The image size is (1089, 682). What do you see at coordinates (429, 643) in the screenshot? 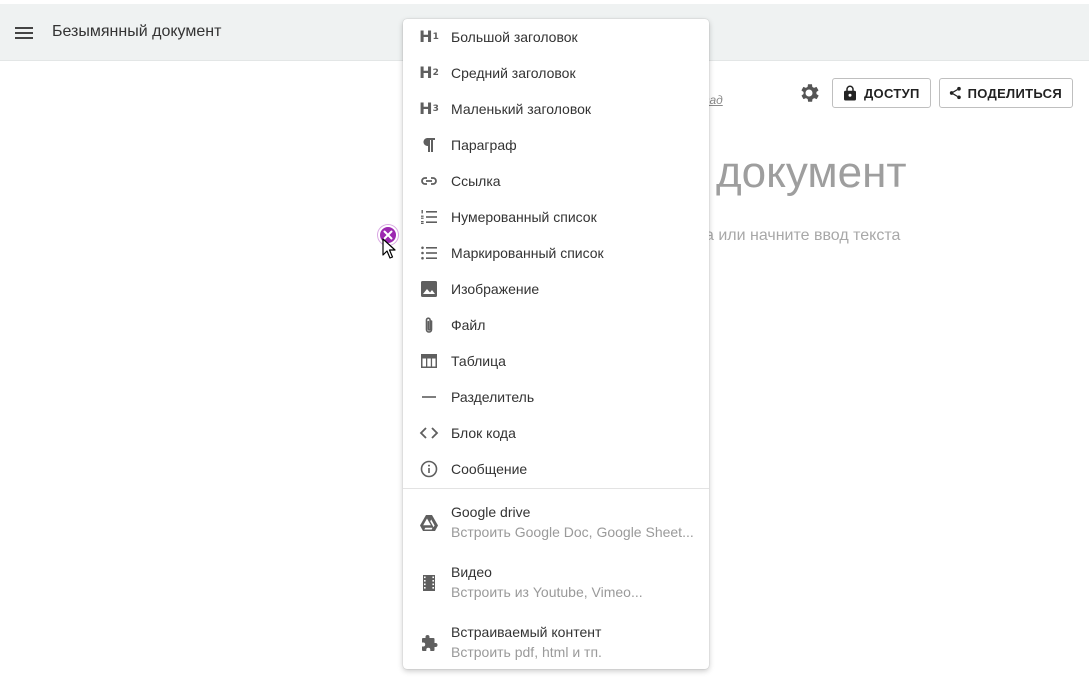
I see `puzzle-icon` at bounding box center [429, 643].